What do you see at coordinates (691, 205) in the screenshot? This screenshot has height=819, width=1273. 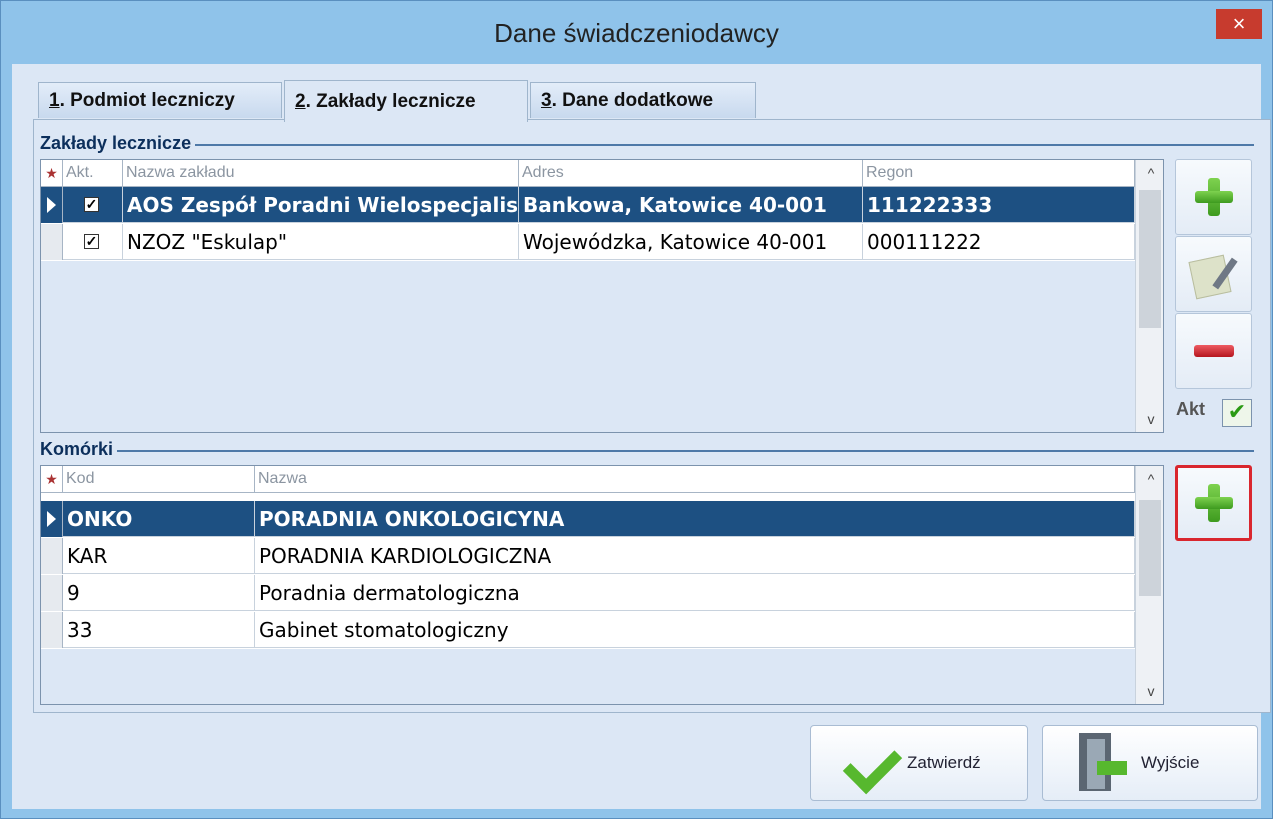 I see `cell-adres: Bankowa, Katowice 40-001` at bounding box center [691, 205].